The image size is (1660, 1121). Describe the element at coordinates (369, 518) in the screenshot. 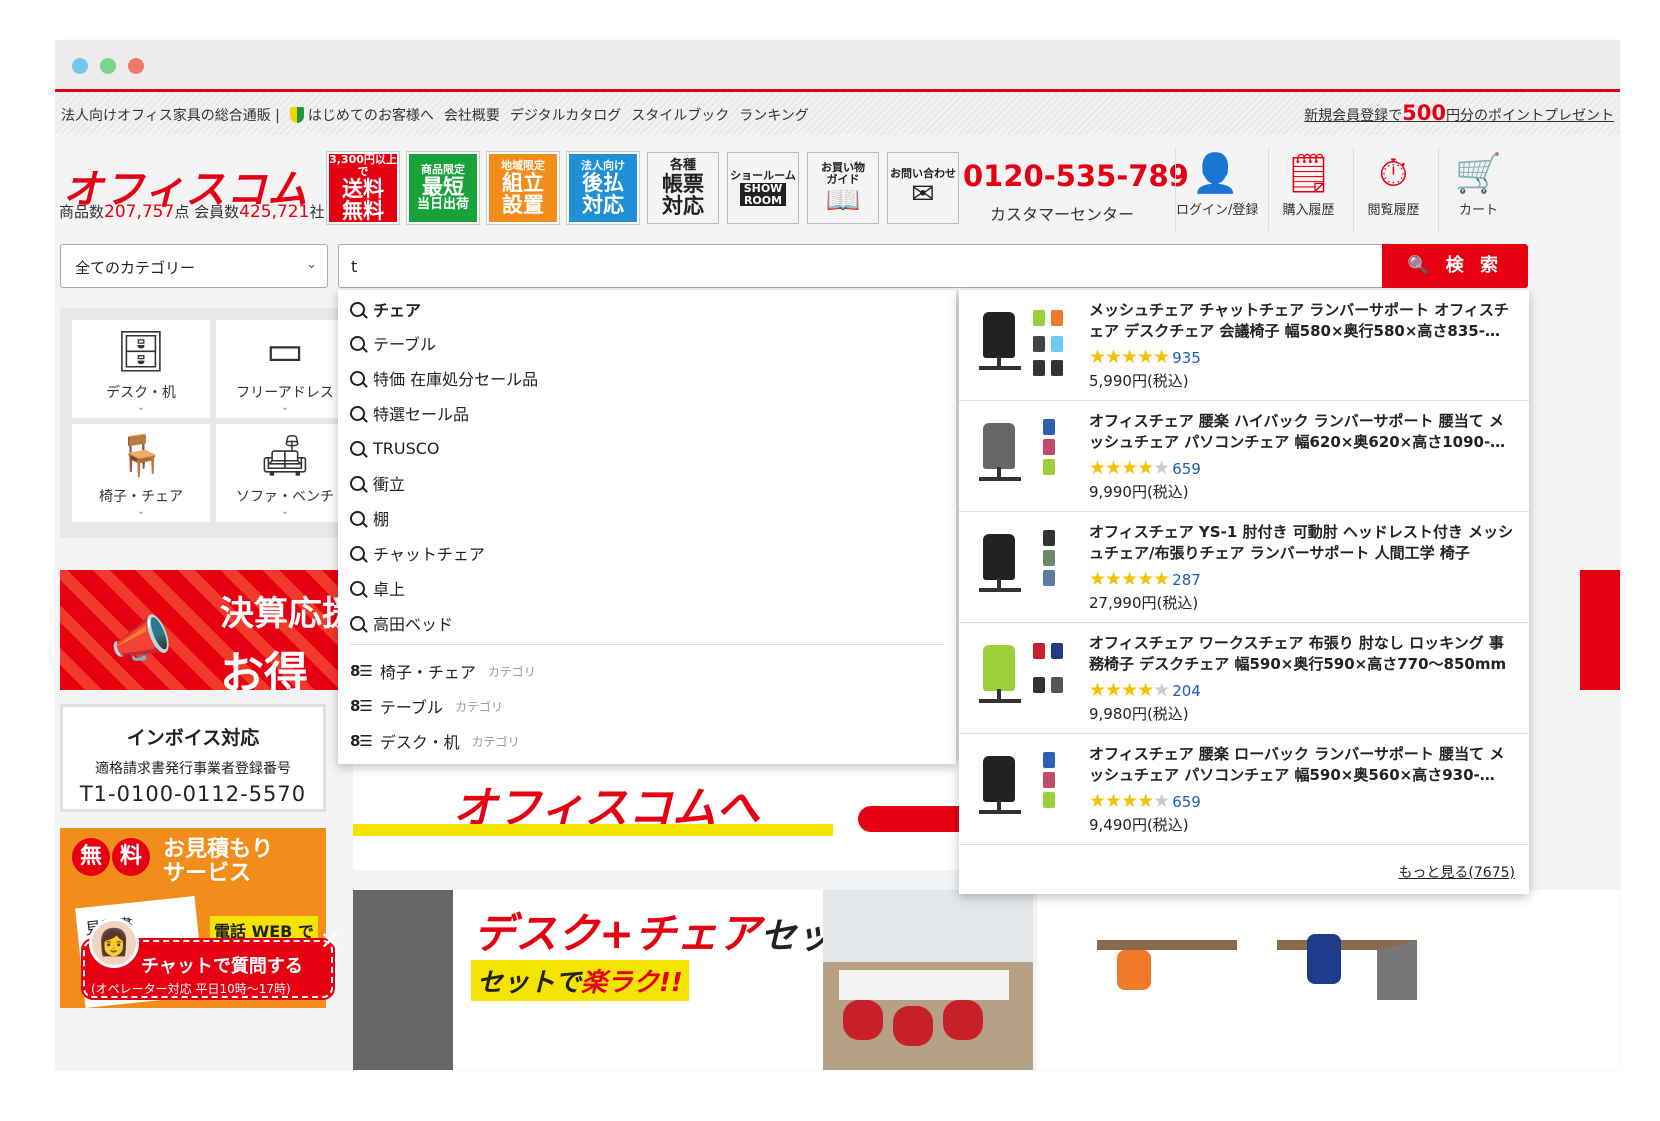

I see `suggestion-item: 棚` at that location.